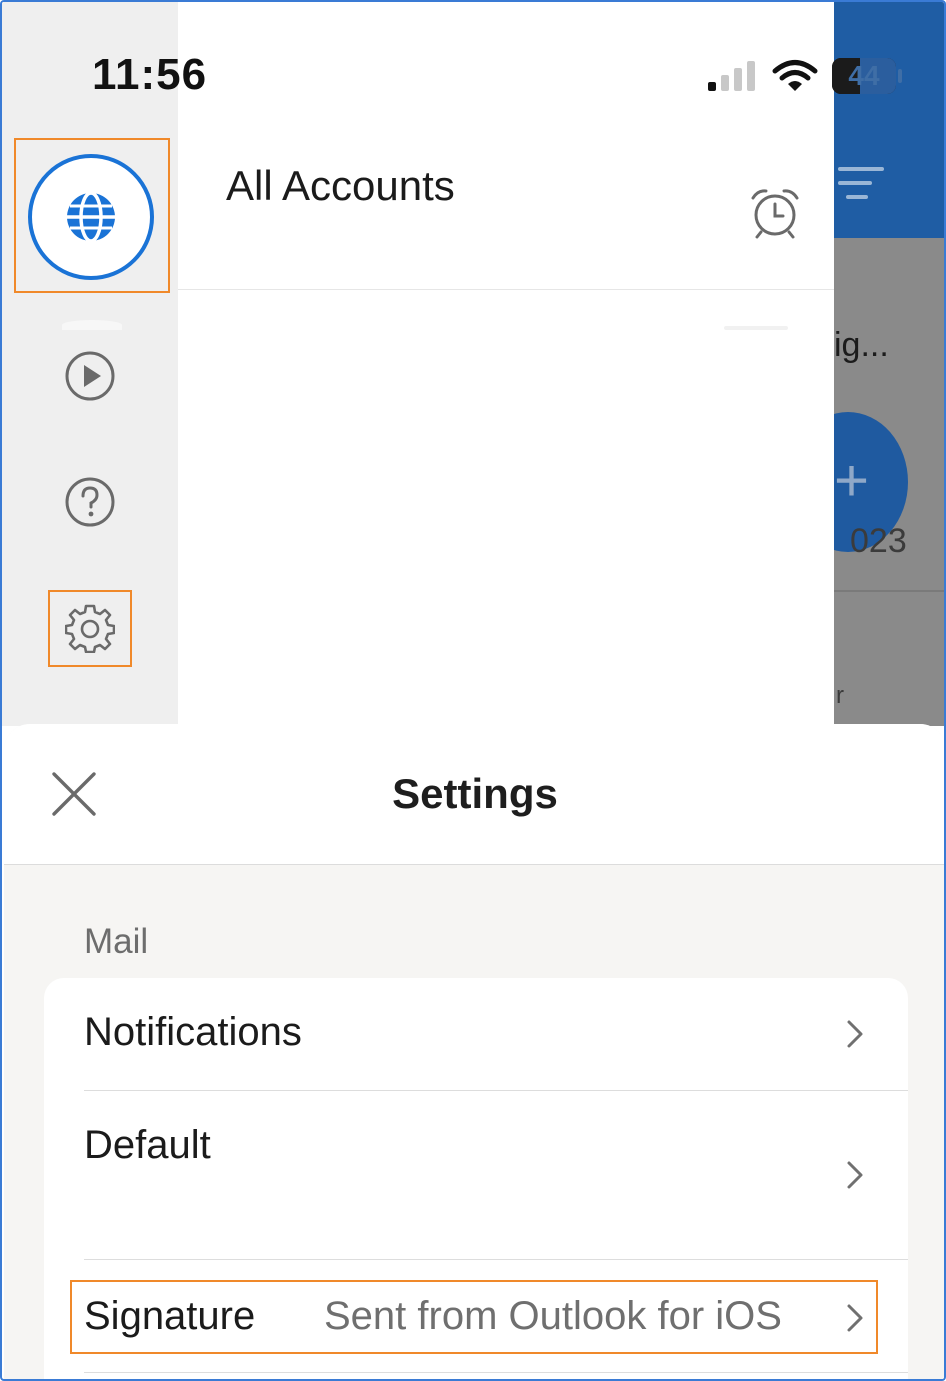  Describe the element at coordinates (147, 1145) in the screenshot. I see `settings-row-label: Default` at that location.